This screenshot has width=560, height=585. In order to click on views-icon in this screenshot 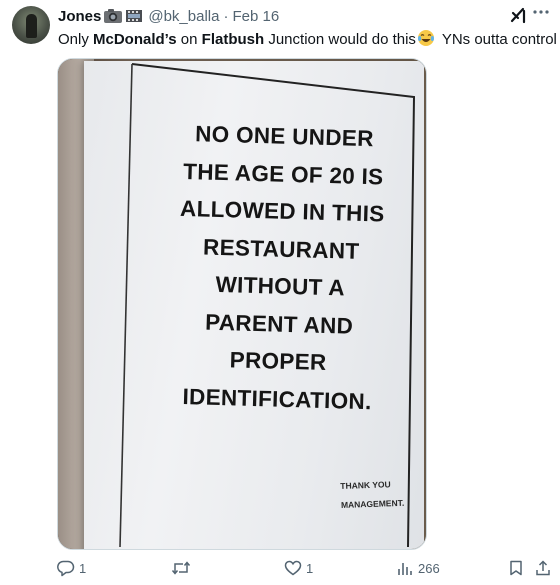, I will do `click(405, 569)`.